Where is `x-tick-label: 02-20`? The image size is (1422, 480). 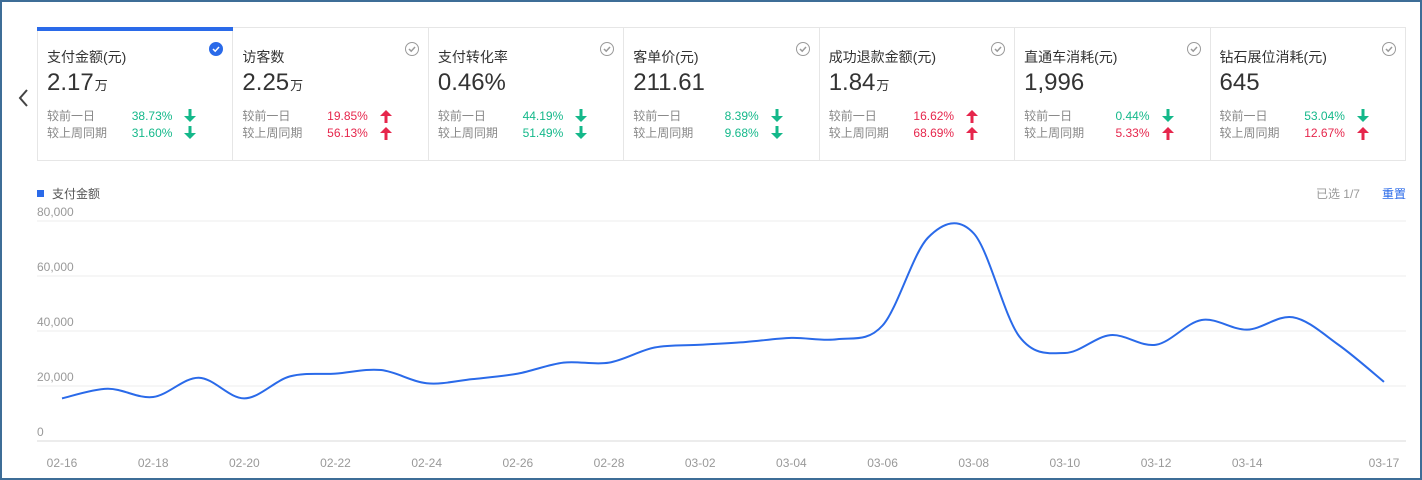 x-tick-label: 02-20 is located at coordinates (244, 463).